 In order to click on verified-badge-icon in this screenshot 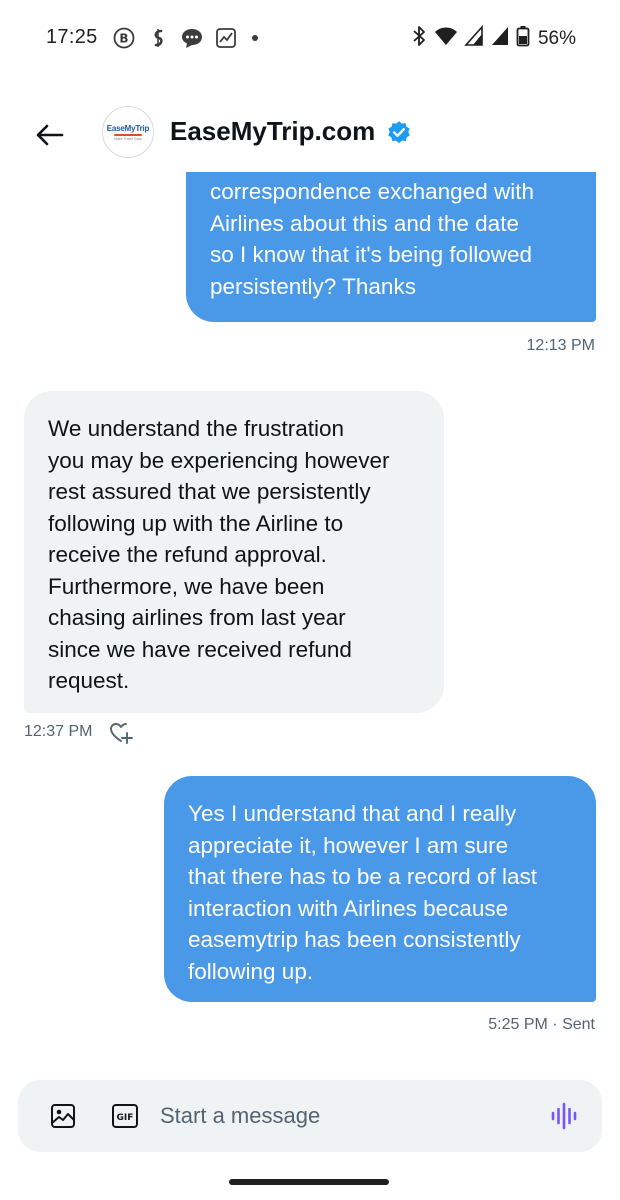, I will do `click(399, 132)`.